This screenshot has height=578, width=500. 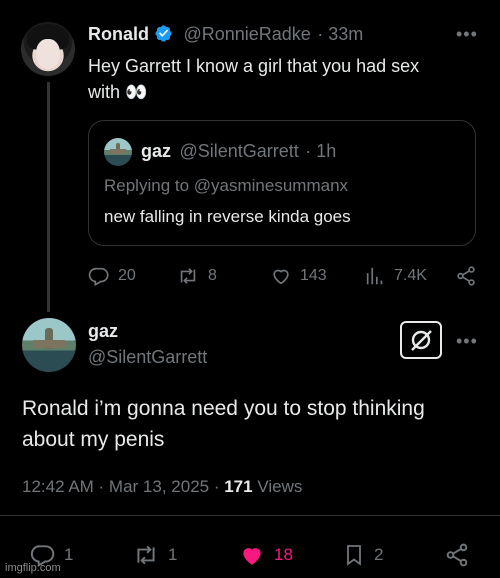 What do you see at coordinates (123, 486) in the screenshot?
I see `reply-timestamp: 12:42 AM · Mar 13, 2025 ·` at bounding box center [123, 486].